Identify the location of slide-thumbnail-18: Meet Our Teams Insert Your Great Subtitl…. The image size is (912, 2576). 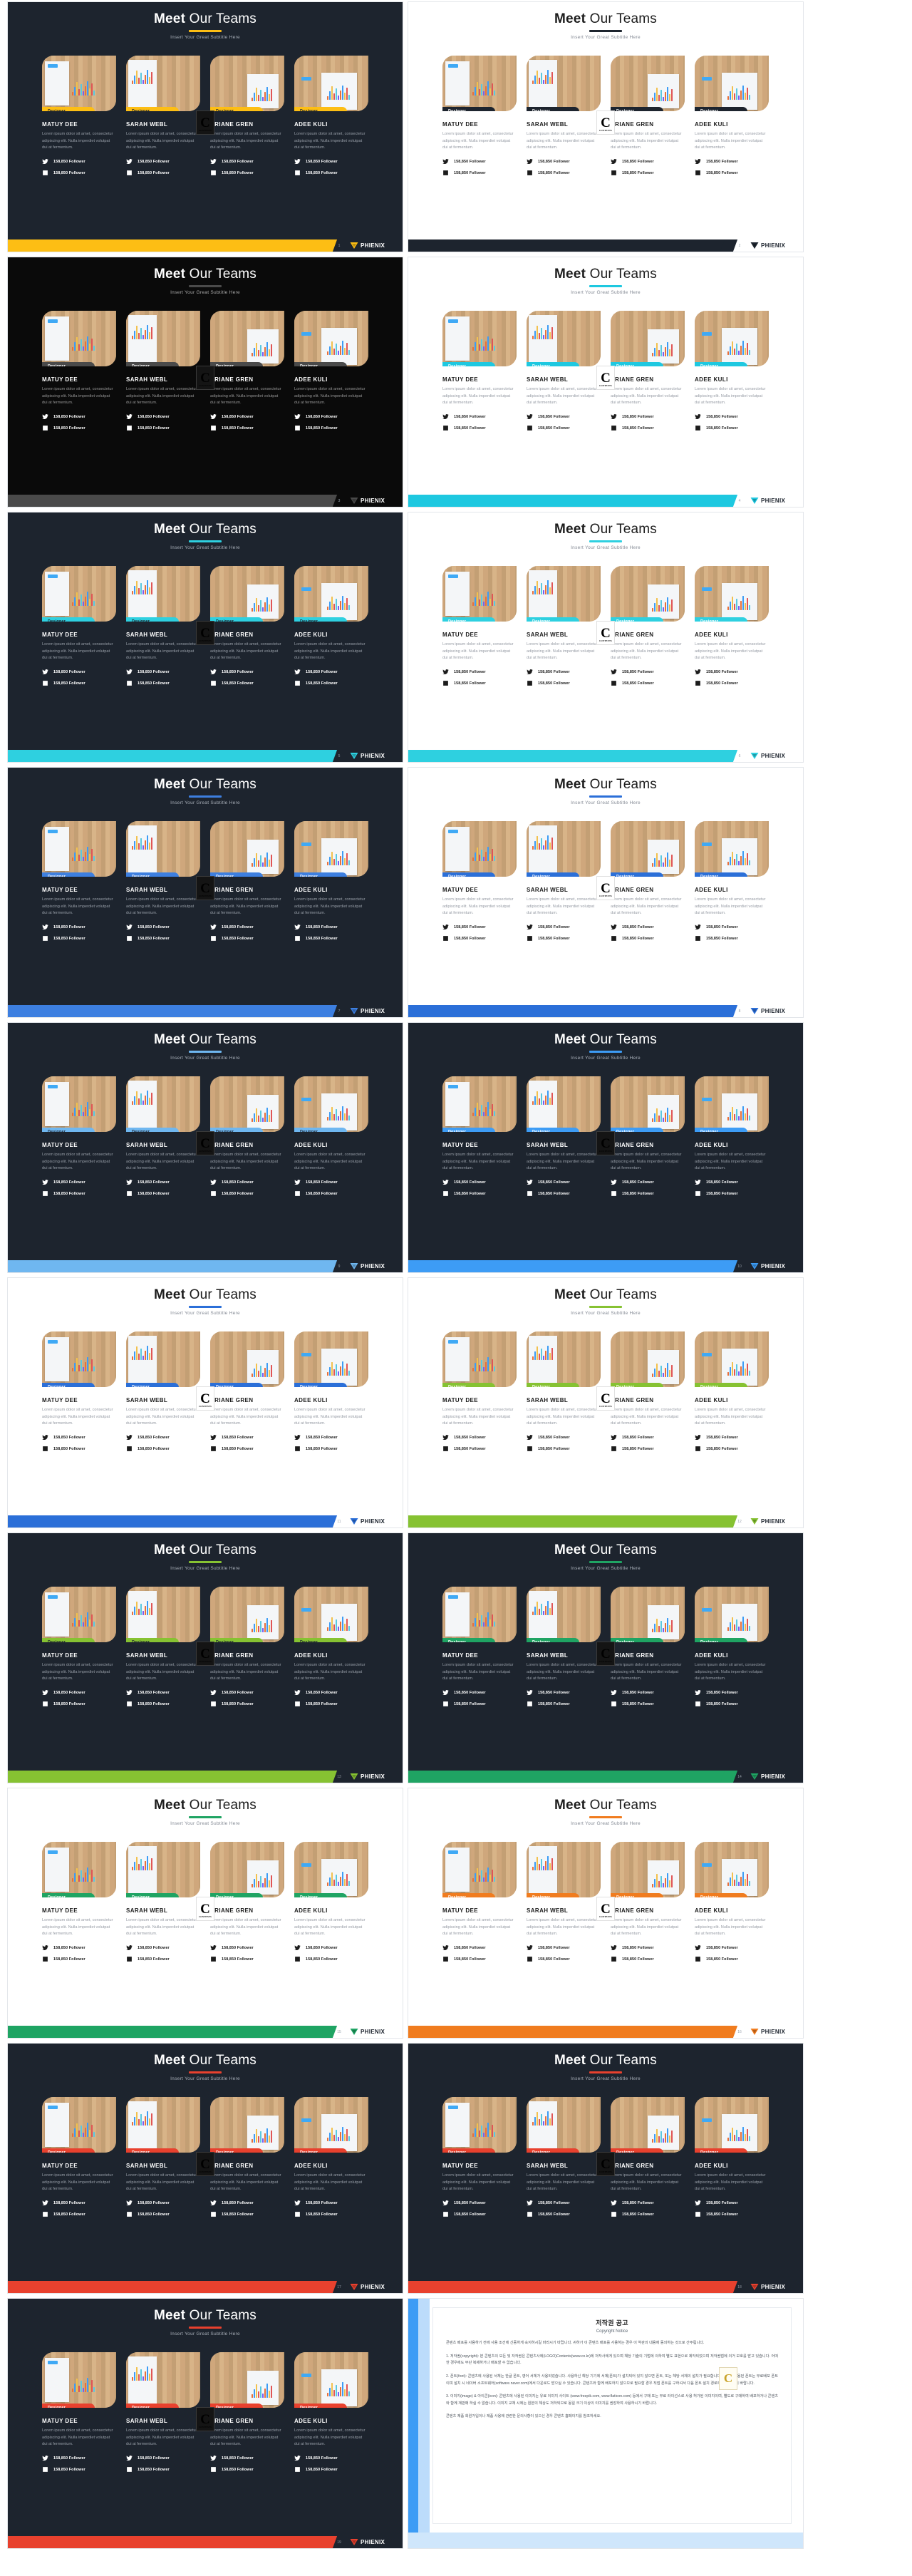
(606, 2168).